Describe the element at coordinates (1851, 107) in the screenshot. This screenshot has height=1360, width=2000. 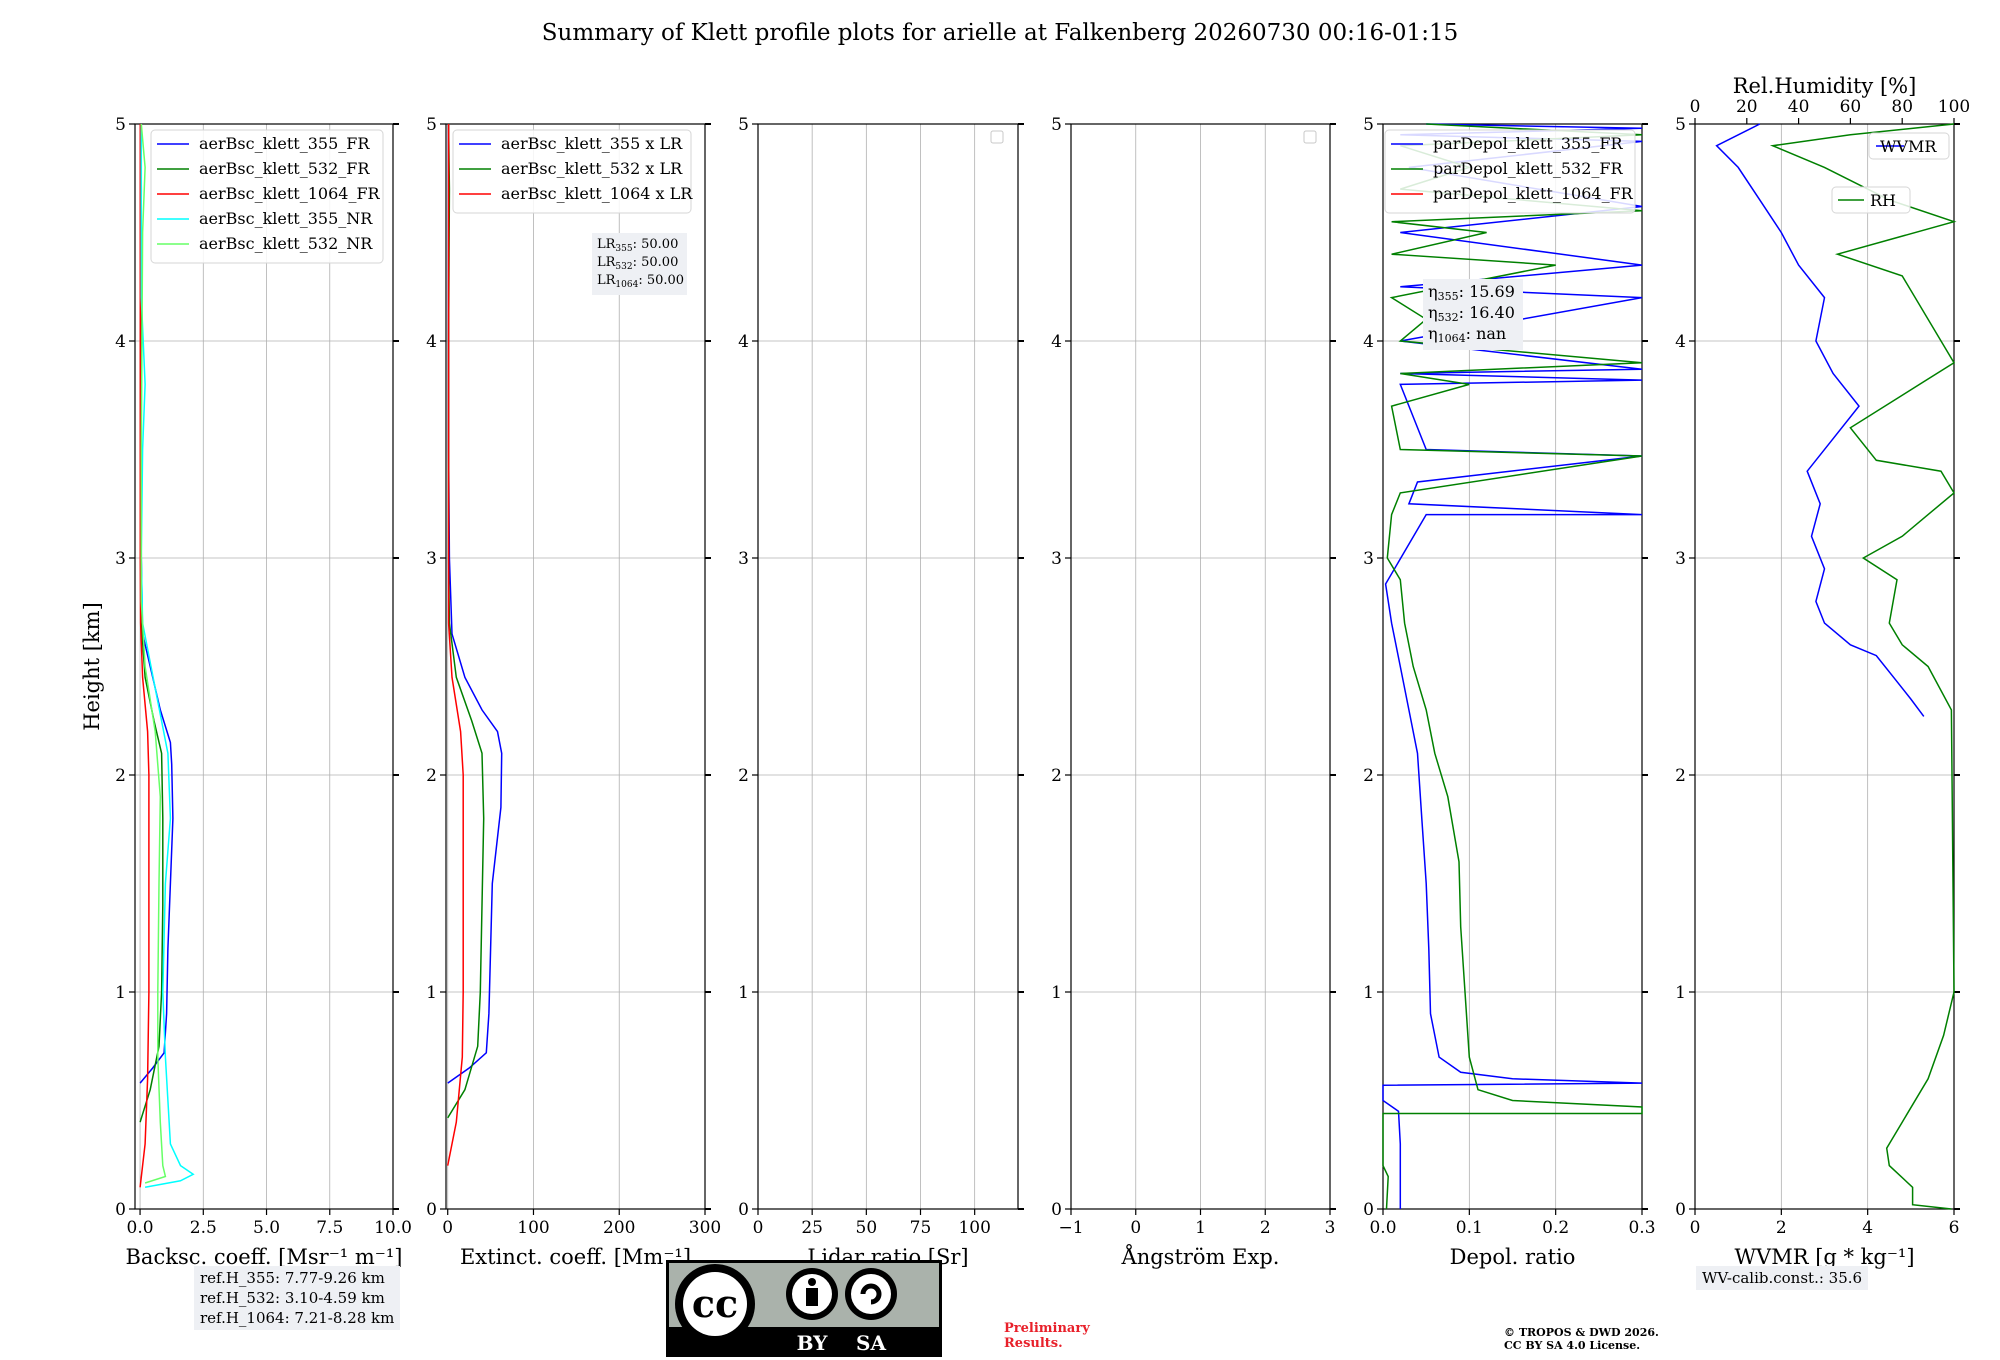
I see `top-x-tick-label: 60` at that location.